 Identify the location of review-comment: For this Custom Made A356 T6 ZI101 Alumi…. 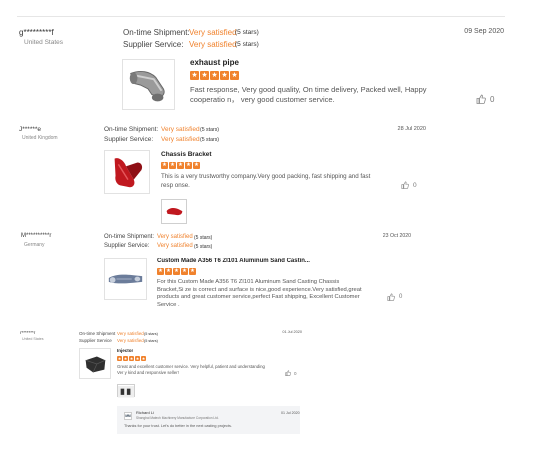
(259, 293).